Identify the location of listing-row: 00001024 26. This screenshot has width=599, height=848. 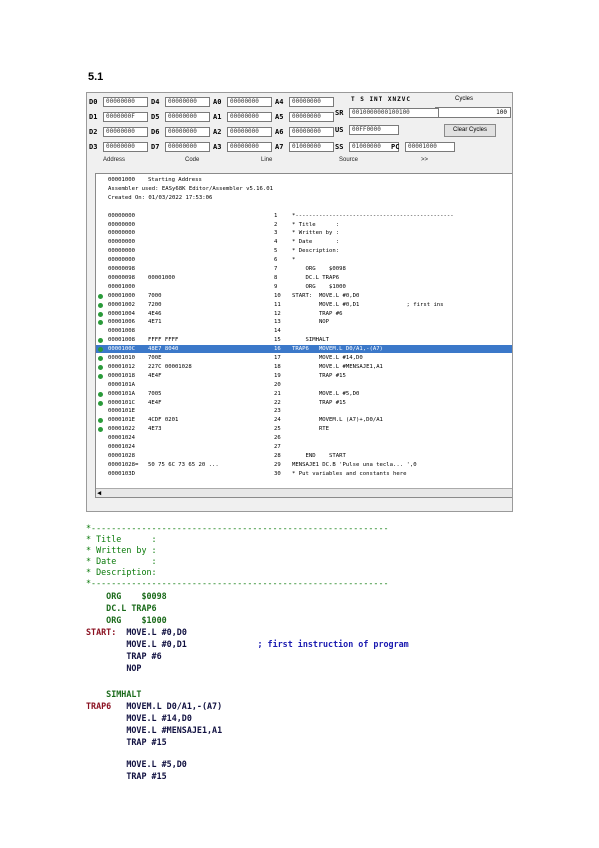
(304, 438).